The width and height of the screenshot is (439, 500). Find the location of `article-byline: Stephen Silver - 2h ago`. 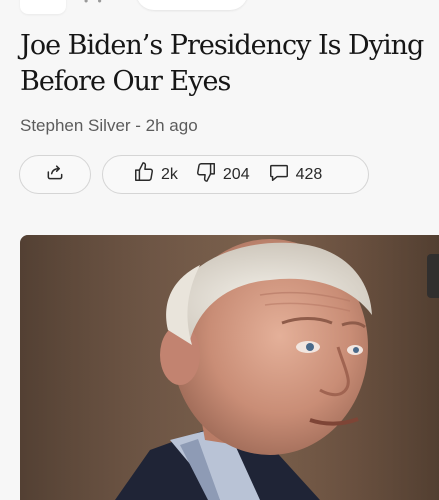

article-byline: Stephen Silver - 2h ago is located at coordinates (109, 125).